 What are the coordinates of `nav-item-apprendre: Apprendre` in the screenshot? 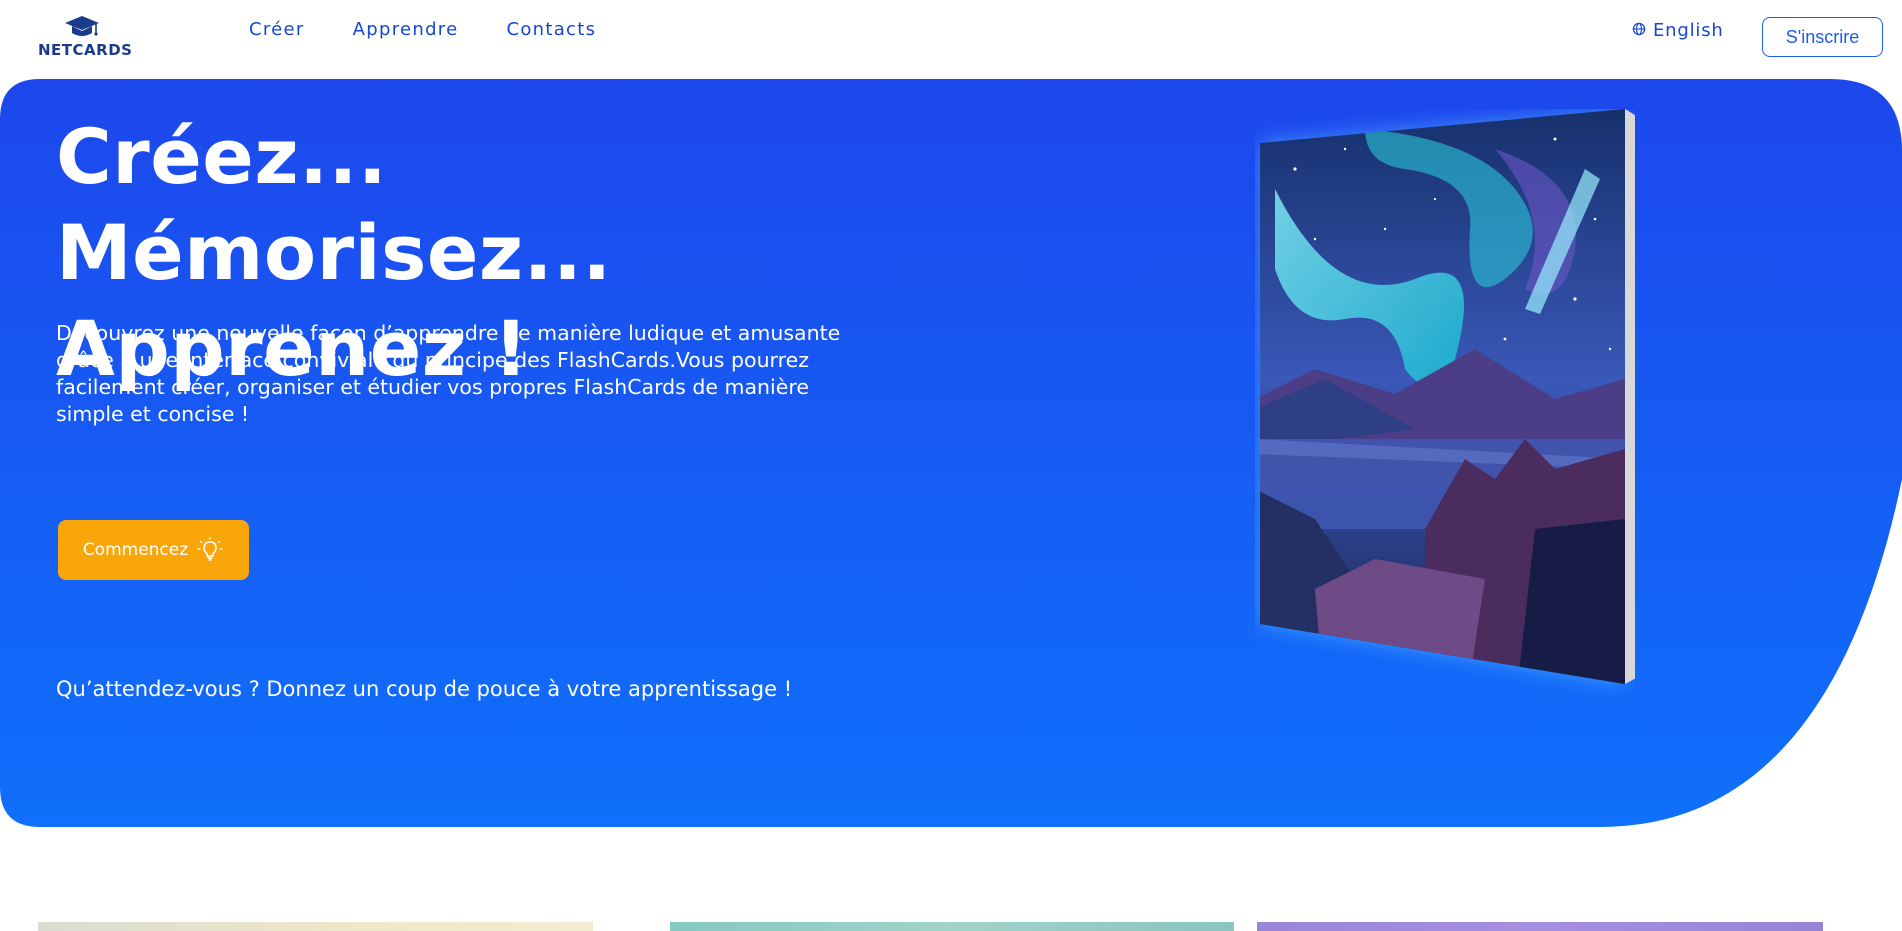 It's located at (406, 29).